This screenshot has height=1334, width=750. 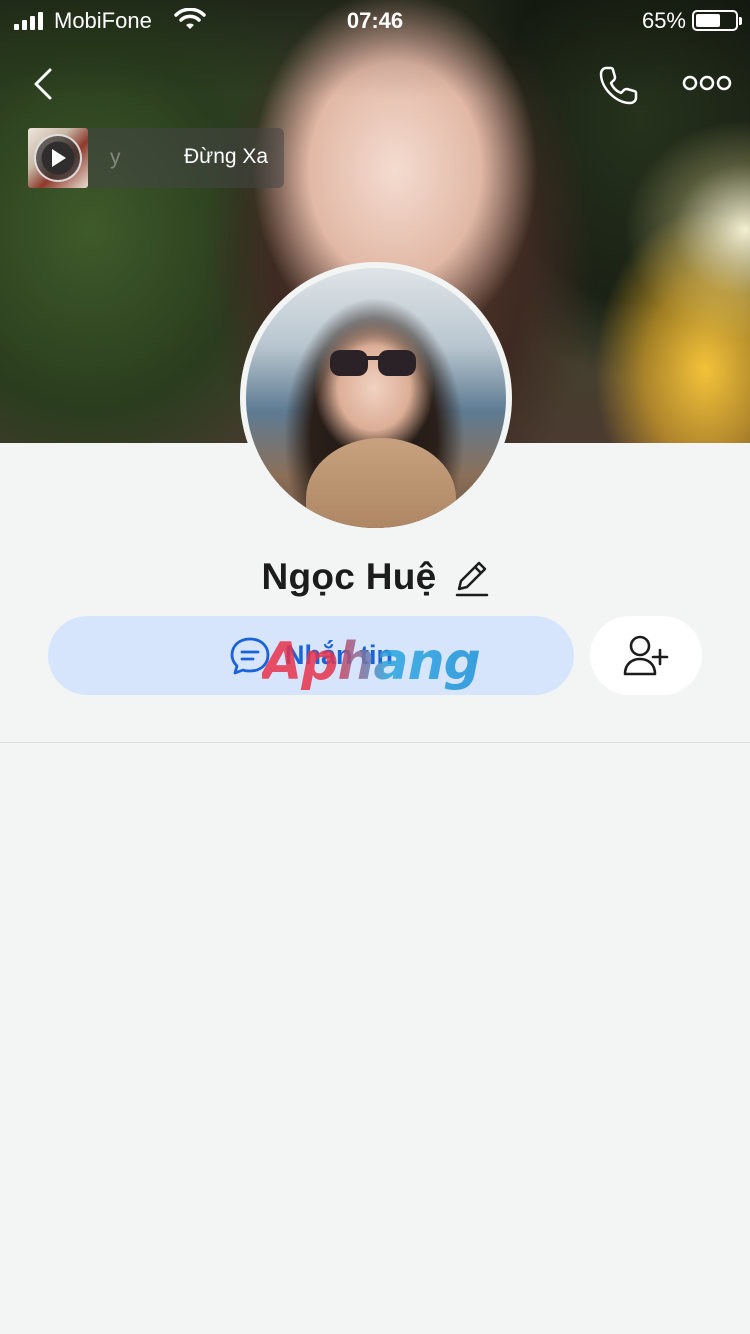 I want to click on battery-percent: 65%, so click(x=663, y=20).